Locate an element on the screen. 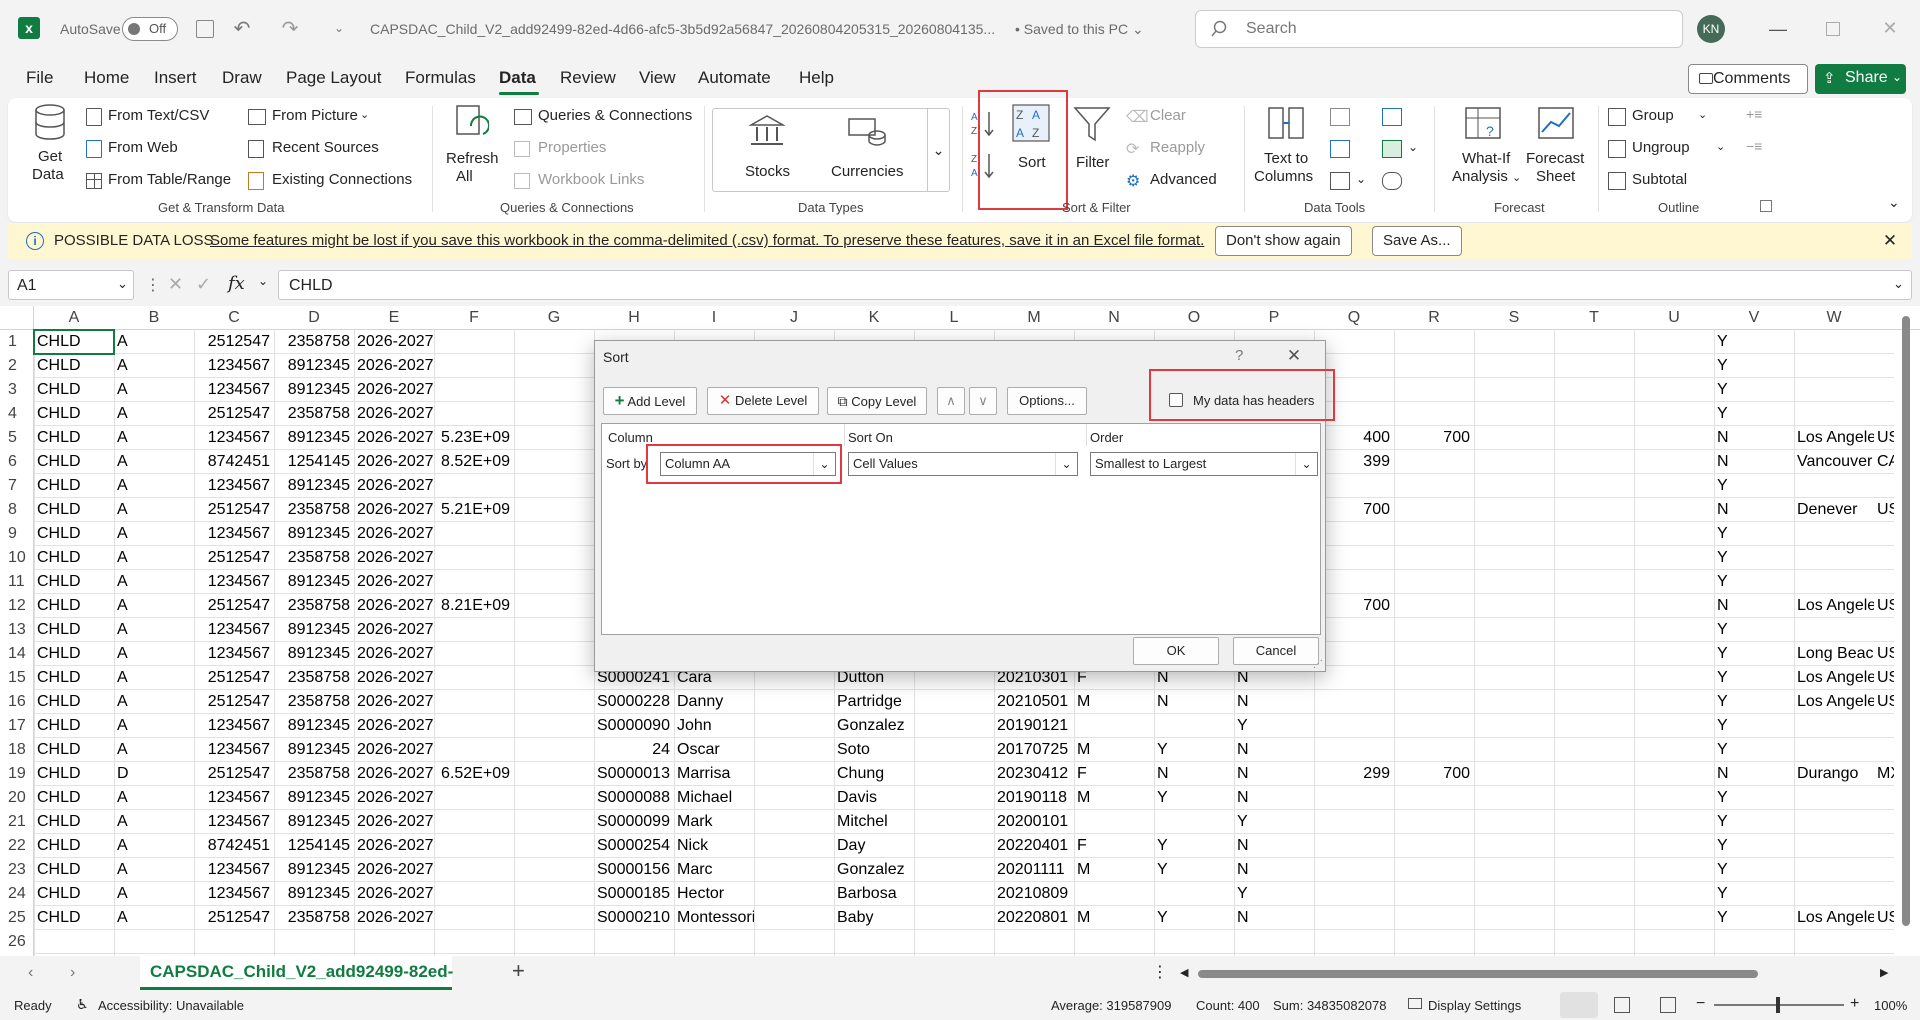  column-header-f: F is located at coordinates (474, 318).